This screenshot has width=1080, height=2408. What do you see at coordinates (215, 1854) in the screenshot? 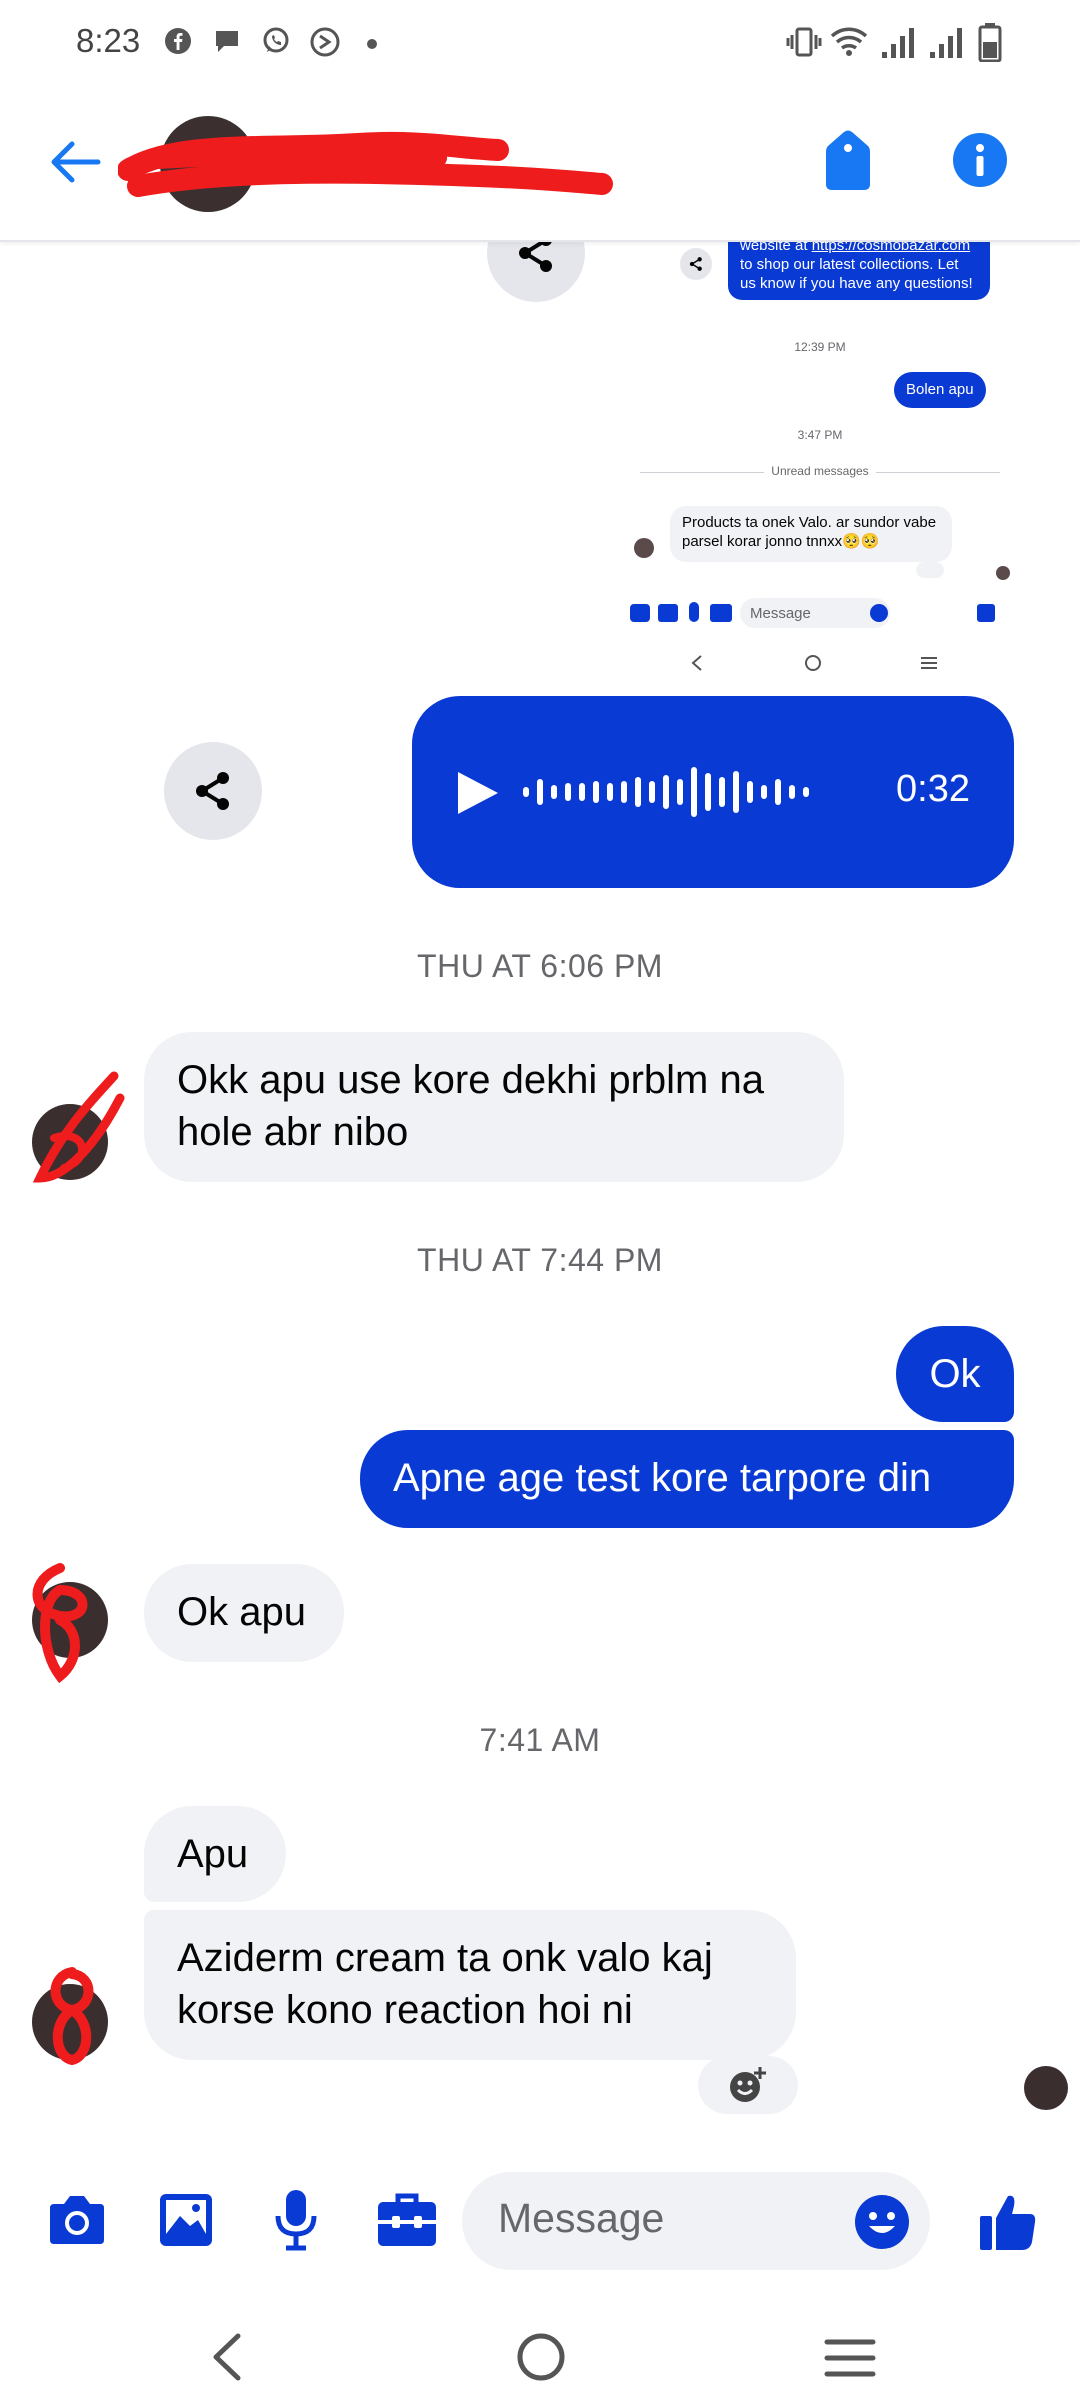
I see `incoming-message: Apu` at bounding box center [215, 1854].